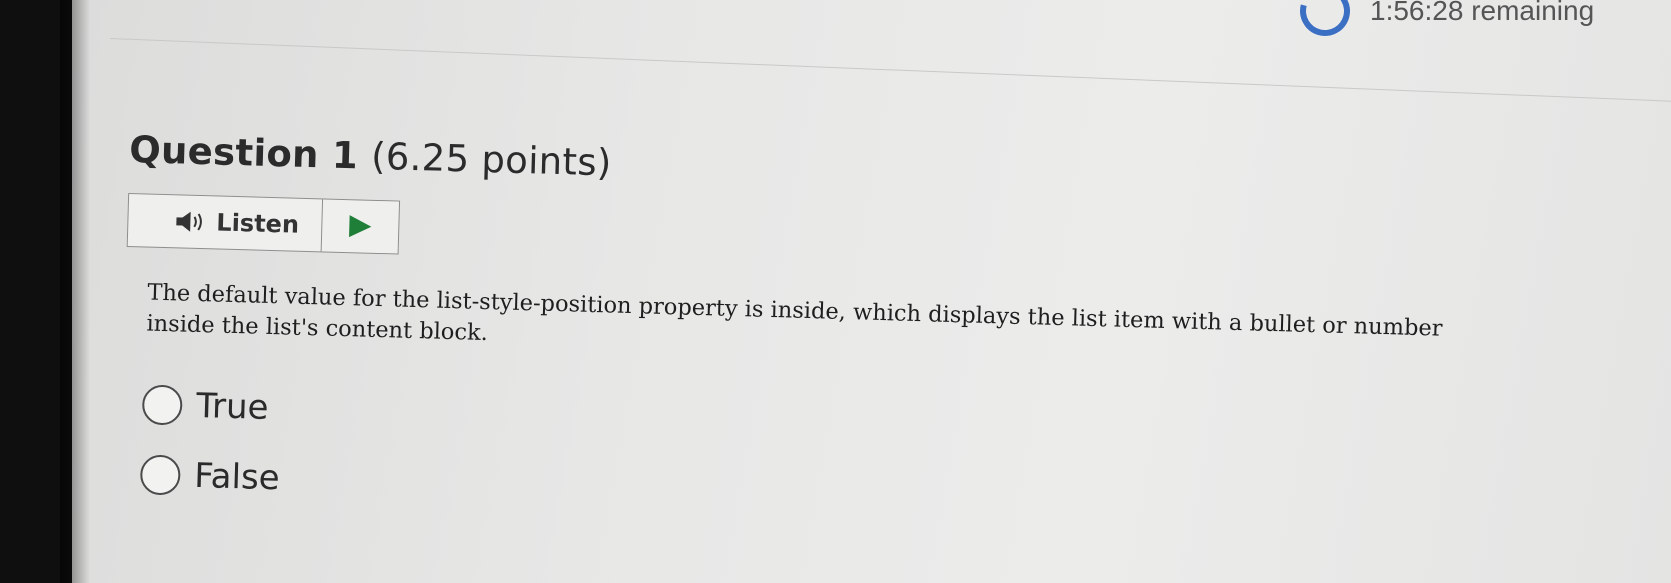 This screenshot has height=583, width=1671. I want to click on timer: 1:56:28 remaining, so click(1442, 23).